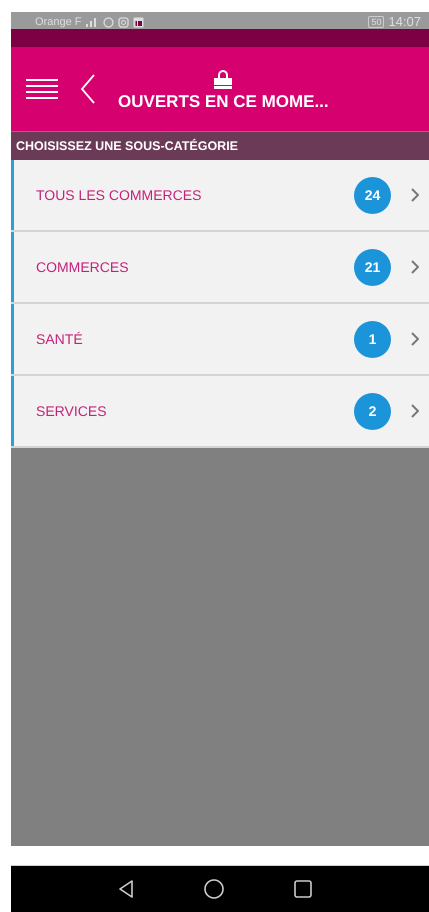 The width and height of the screenshot is (429, 912). I want to click on category-label: COMMERCES, so click(83, 267).